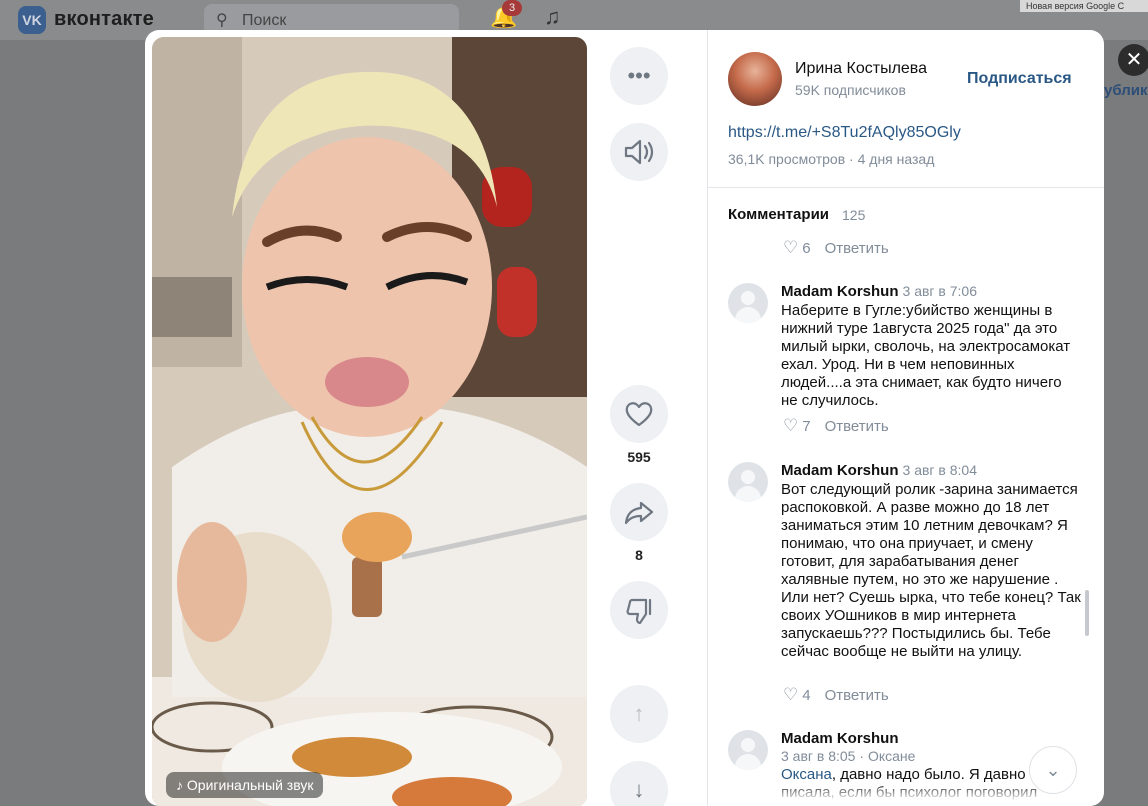  Describe the element at coordinates (806, 248) in the screenshot. I see `comment-like-count: 6` at that location.